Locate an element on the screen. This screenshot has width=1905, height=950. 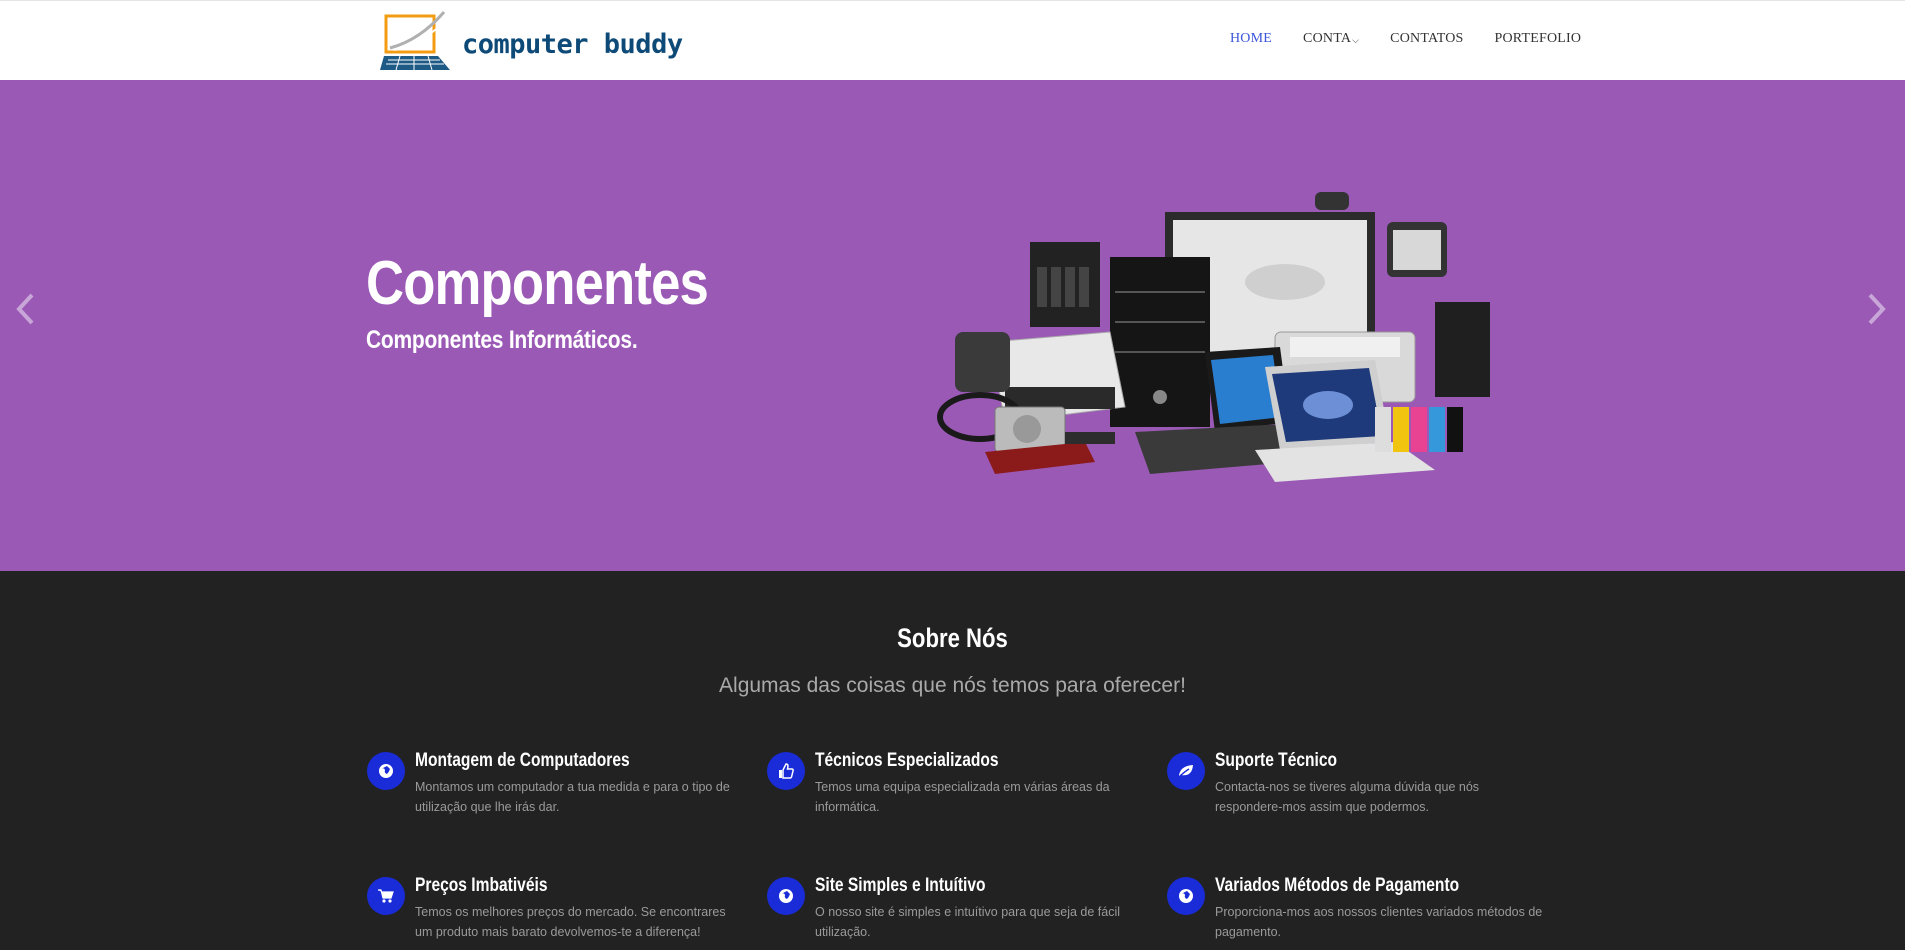
feature-title: Montagem de Computadores is located at coordinates (522, 760).